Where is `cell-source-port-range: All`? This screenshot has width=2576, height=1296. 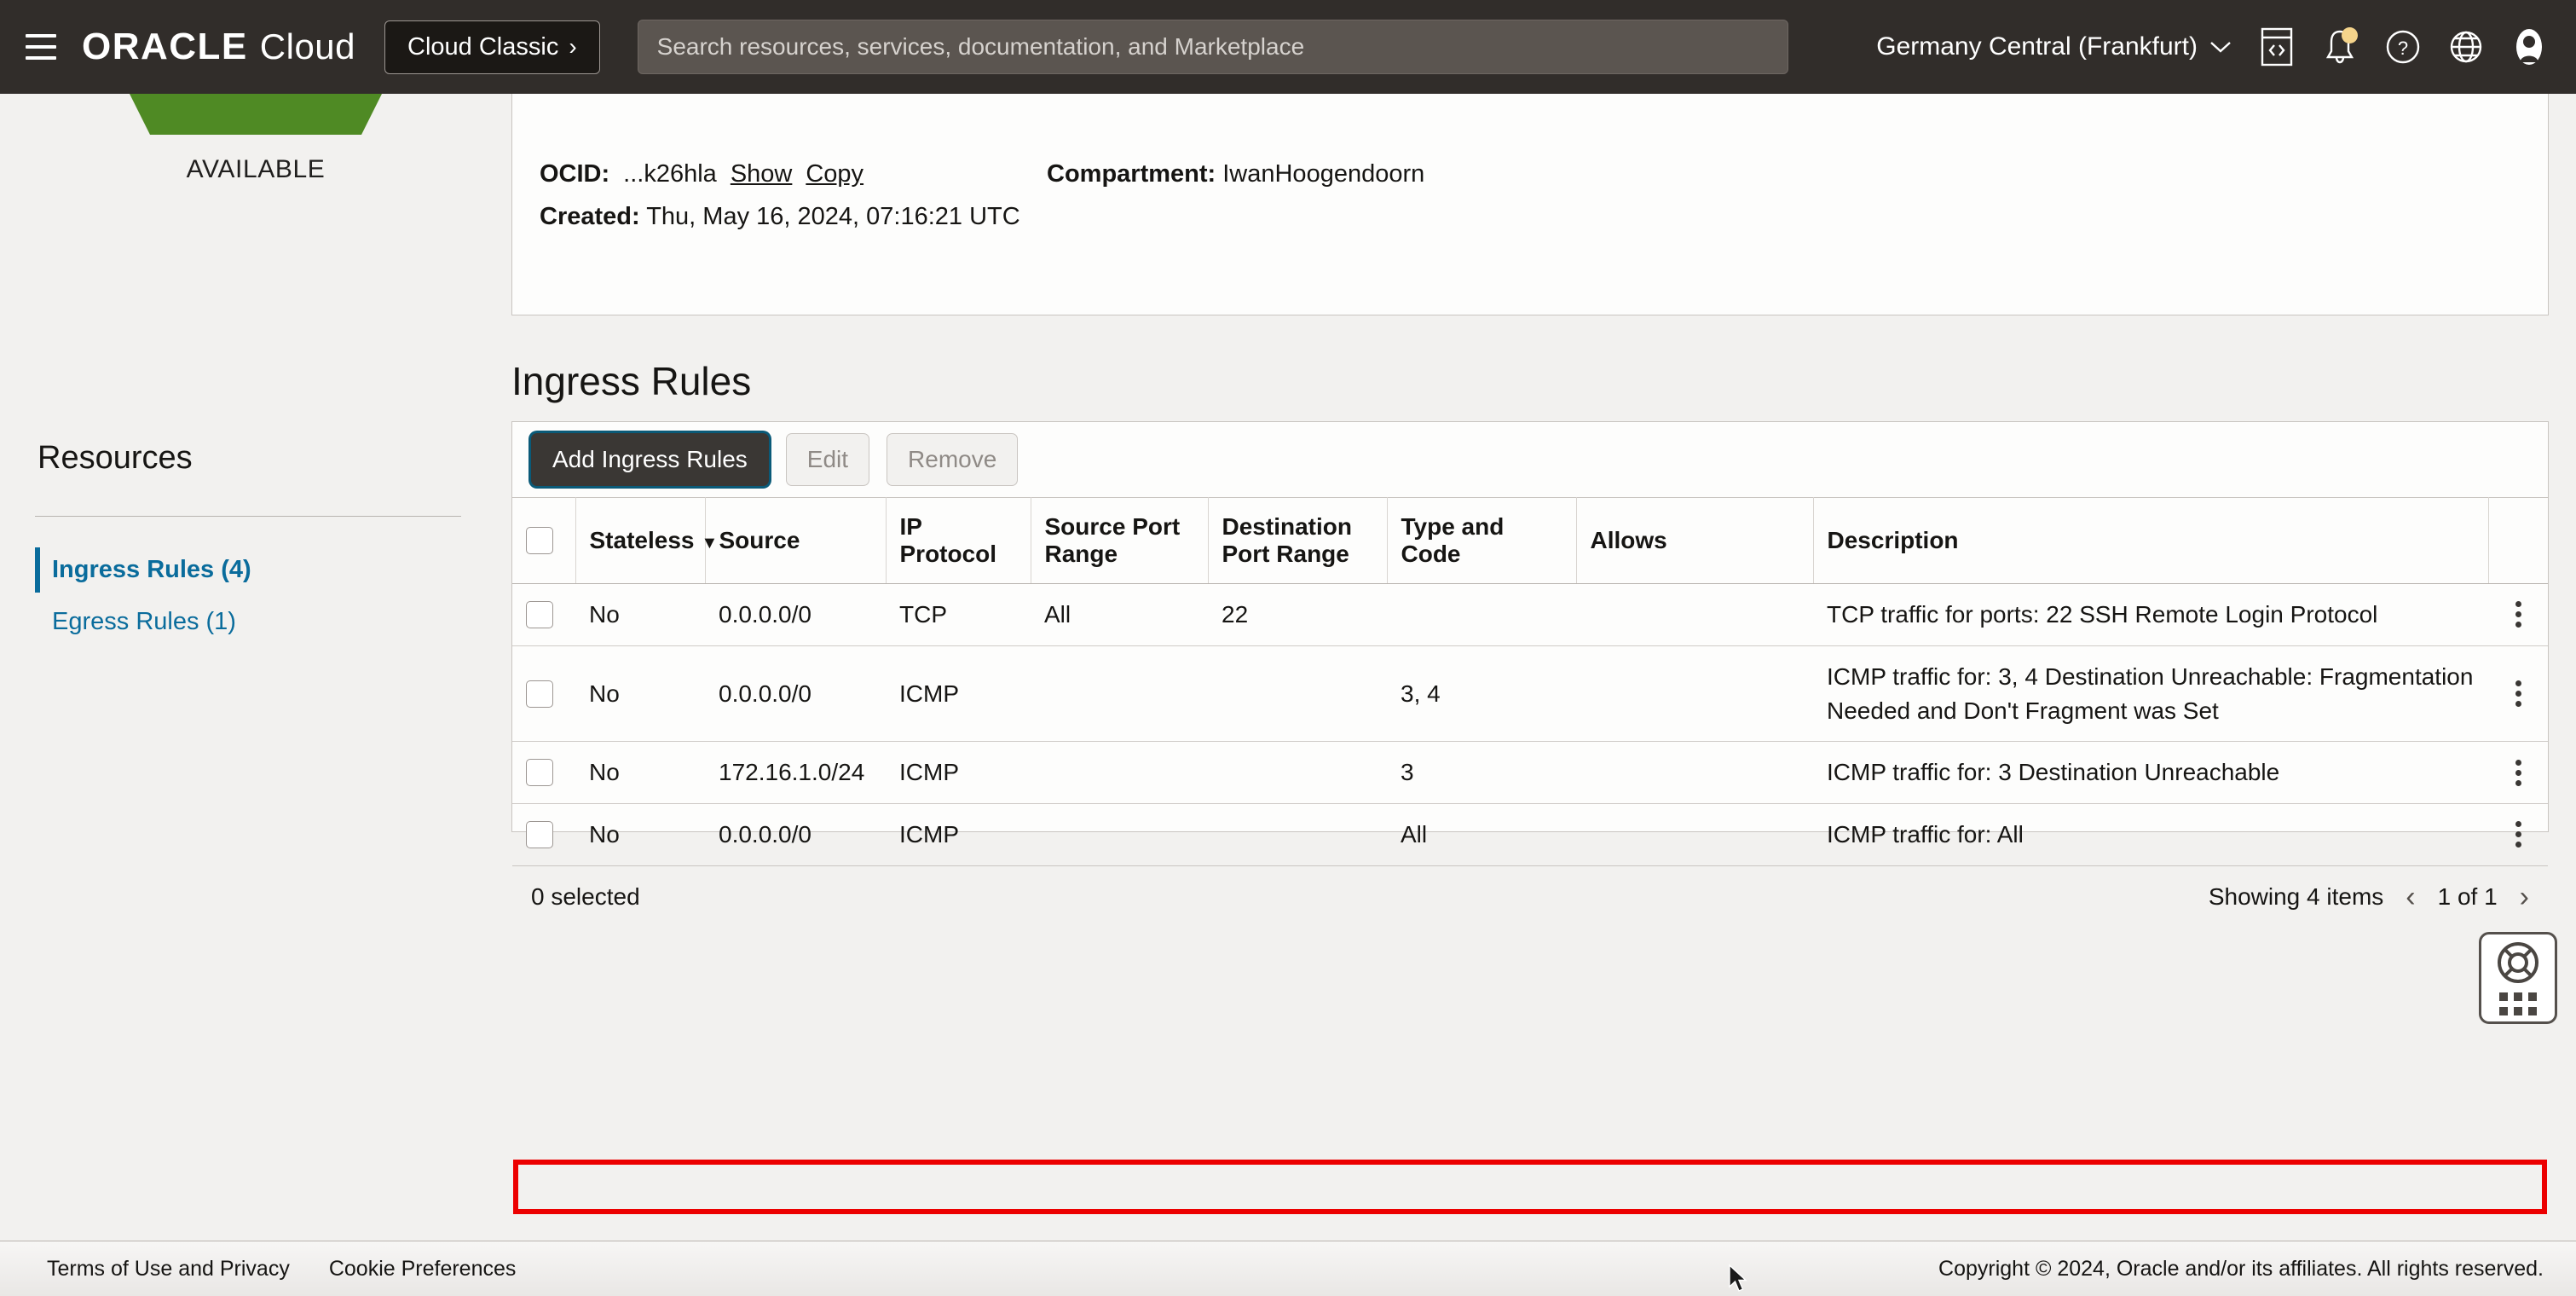
cell-source-port-range: All is located at coordinates (1119, 614).